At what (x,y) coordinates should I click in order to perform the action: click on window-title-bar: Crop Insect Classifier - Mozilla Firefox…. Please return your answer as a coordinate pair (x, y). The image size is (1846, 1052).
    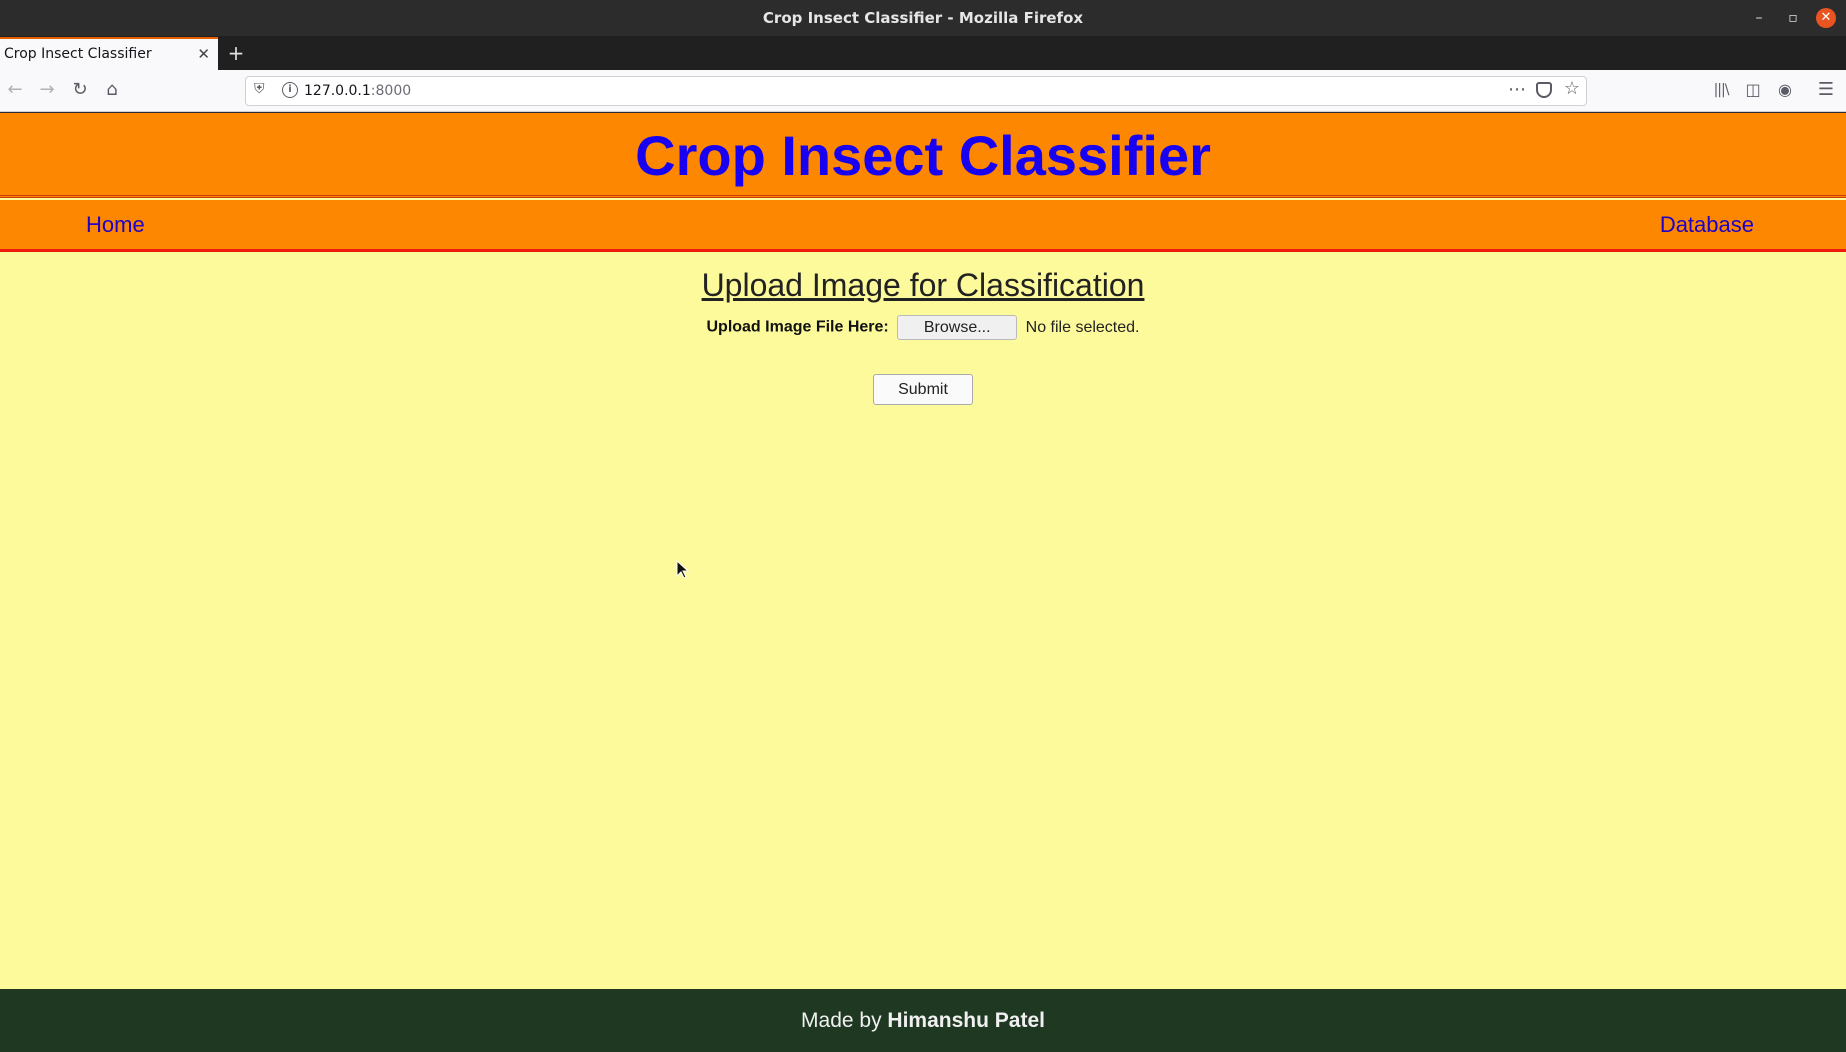
    Looking at the image, I should click on (923, 18).